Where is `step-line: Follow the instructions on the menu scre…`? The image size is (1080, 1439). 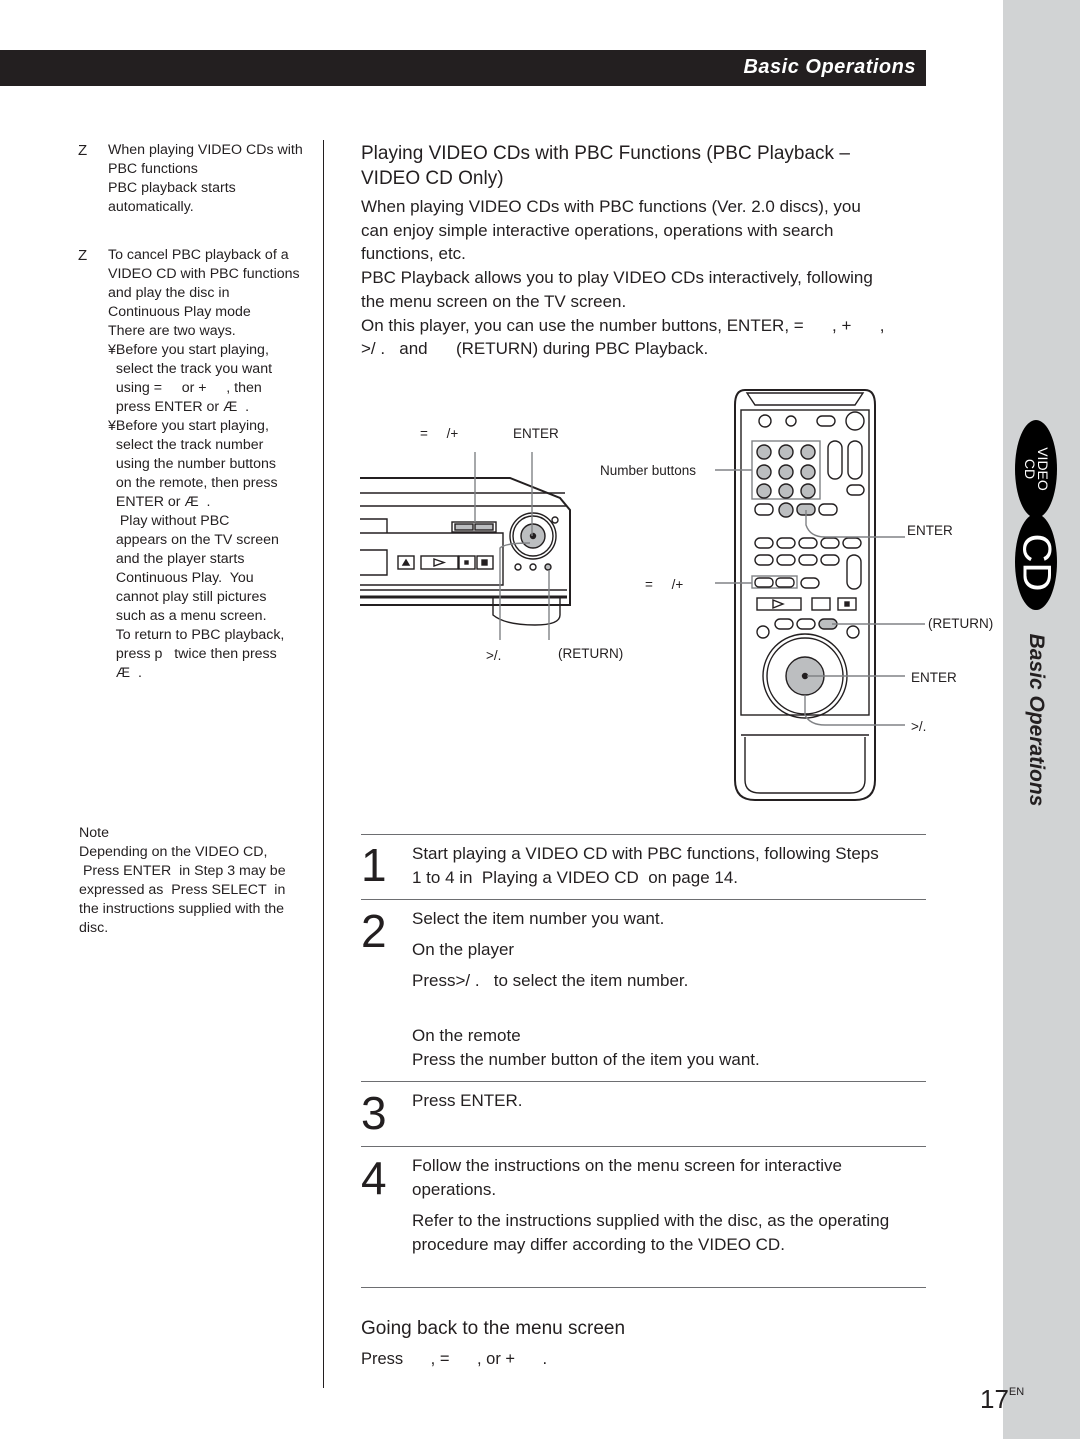 step-line: Follow the instructions on the menu scre… is located at coordinates (627, 1165).